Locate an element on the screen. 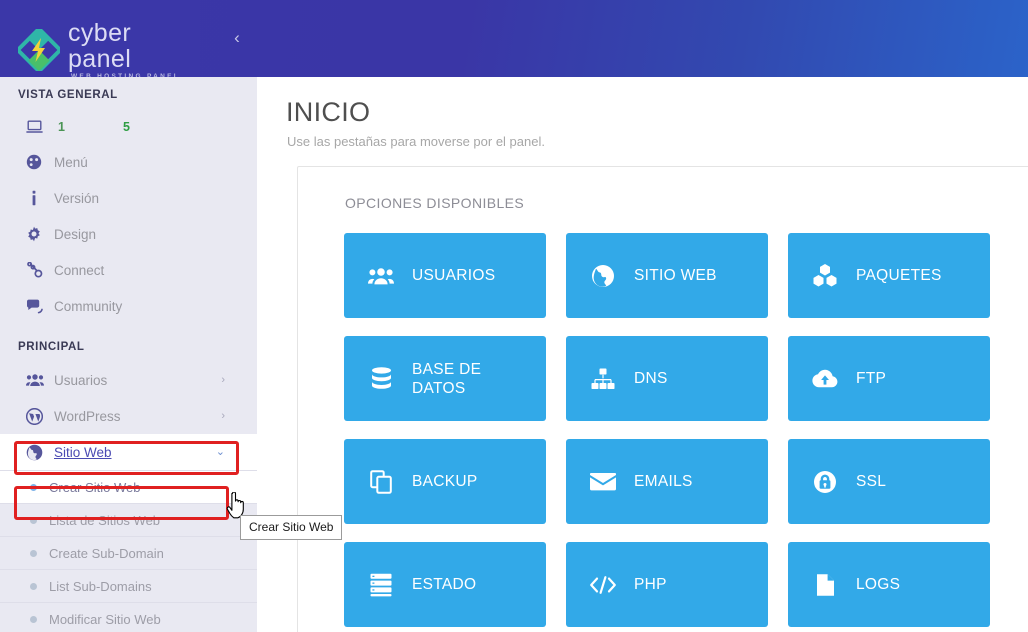 This screenshot has width=1028, height=632. tile-label: BASE DE DATOS is located at coordinates (447, 378).